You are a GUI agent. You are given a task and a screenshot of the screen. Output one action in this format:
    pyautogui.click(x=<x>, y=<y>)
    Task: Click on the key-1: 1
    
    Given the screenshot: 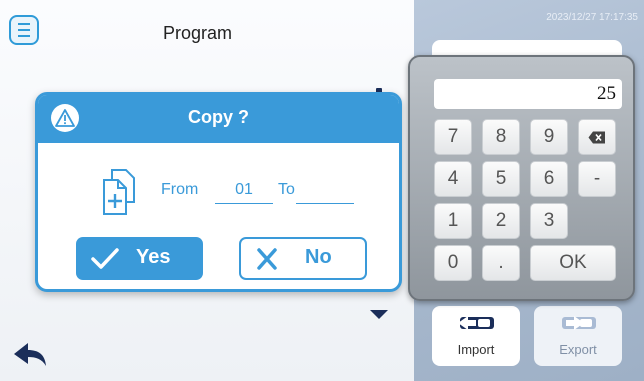 What is the action you would take?
    pyautogui.click(x=453, y=221)
    